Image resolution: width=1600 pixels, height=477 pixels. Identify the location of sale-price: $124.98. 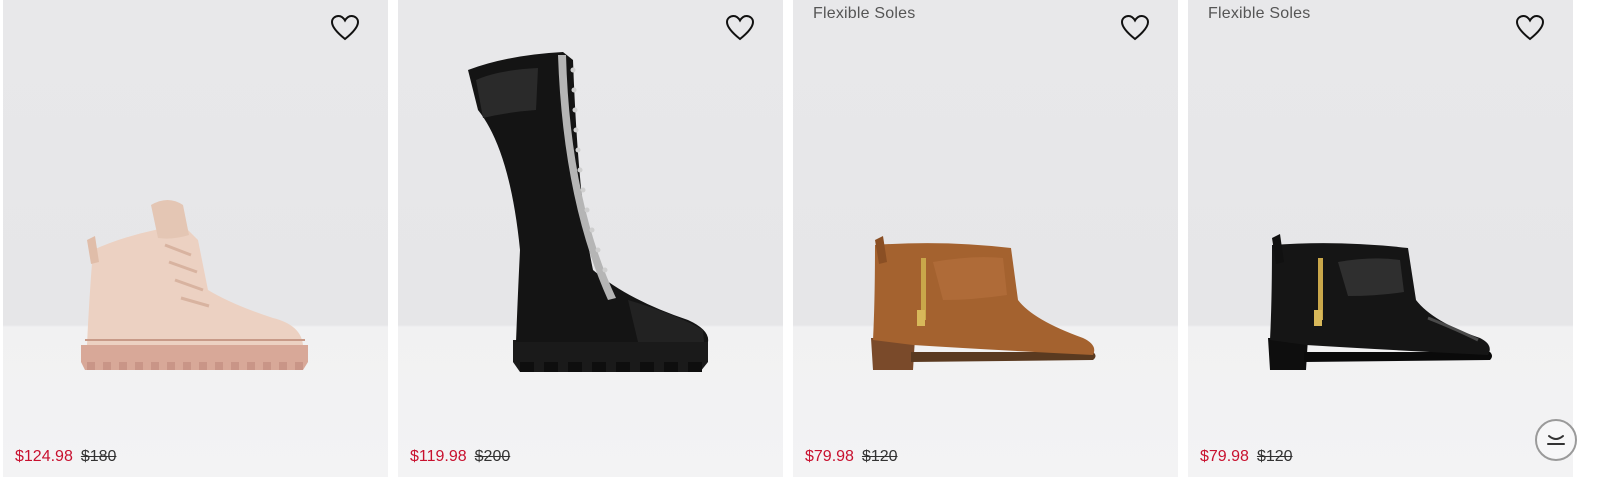
(44, 456).